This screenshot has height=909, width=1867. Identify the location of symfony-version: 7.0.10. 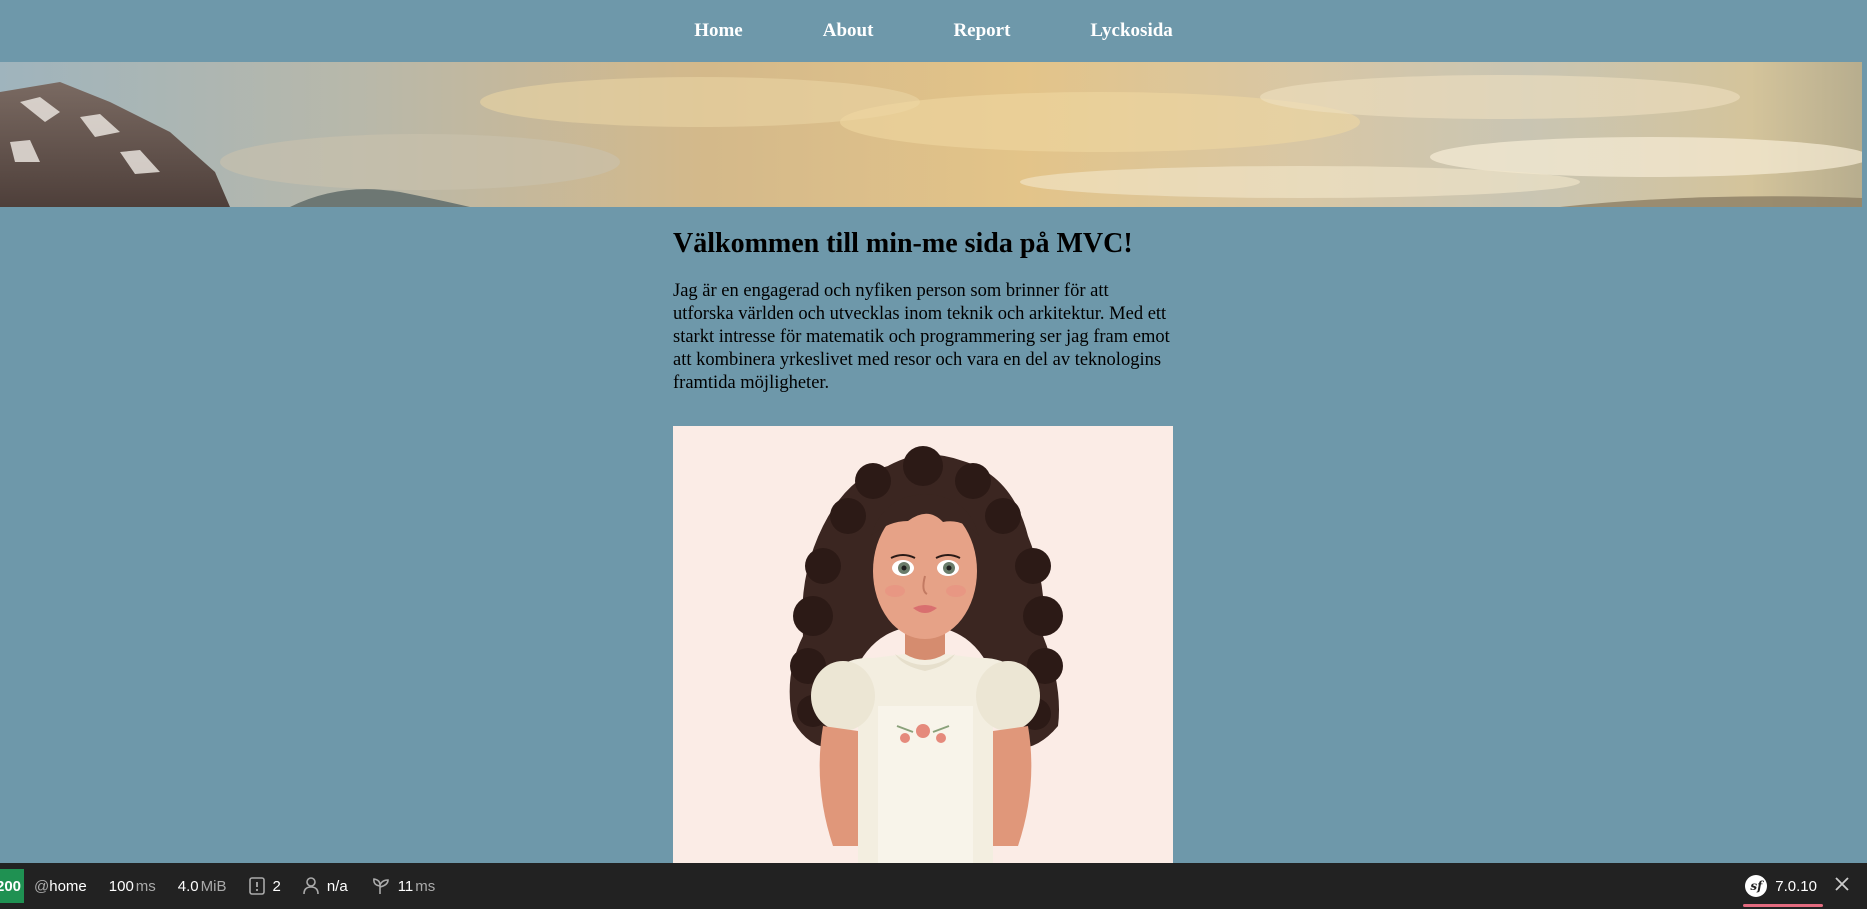
(1796, 886).